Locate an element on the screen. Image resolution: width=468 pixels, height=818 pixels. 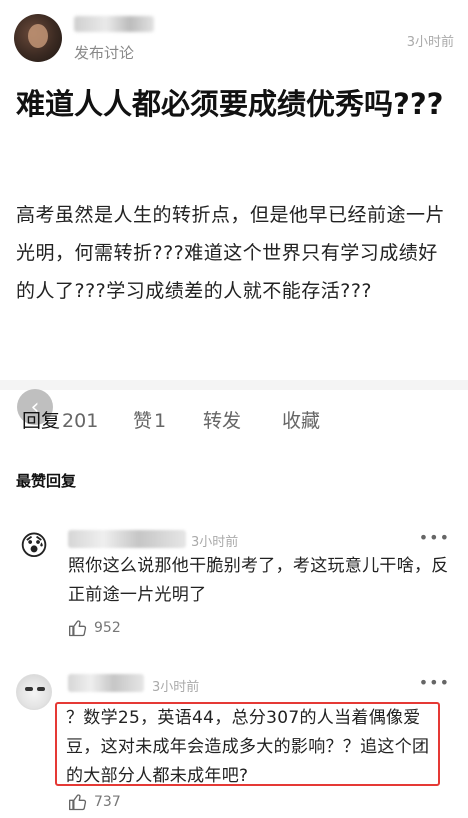
like-button: 952 is located at coordinates (94, 628).